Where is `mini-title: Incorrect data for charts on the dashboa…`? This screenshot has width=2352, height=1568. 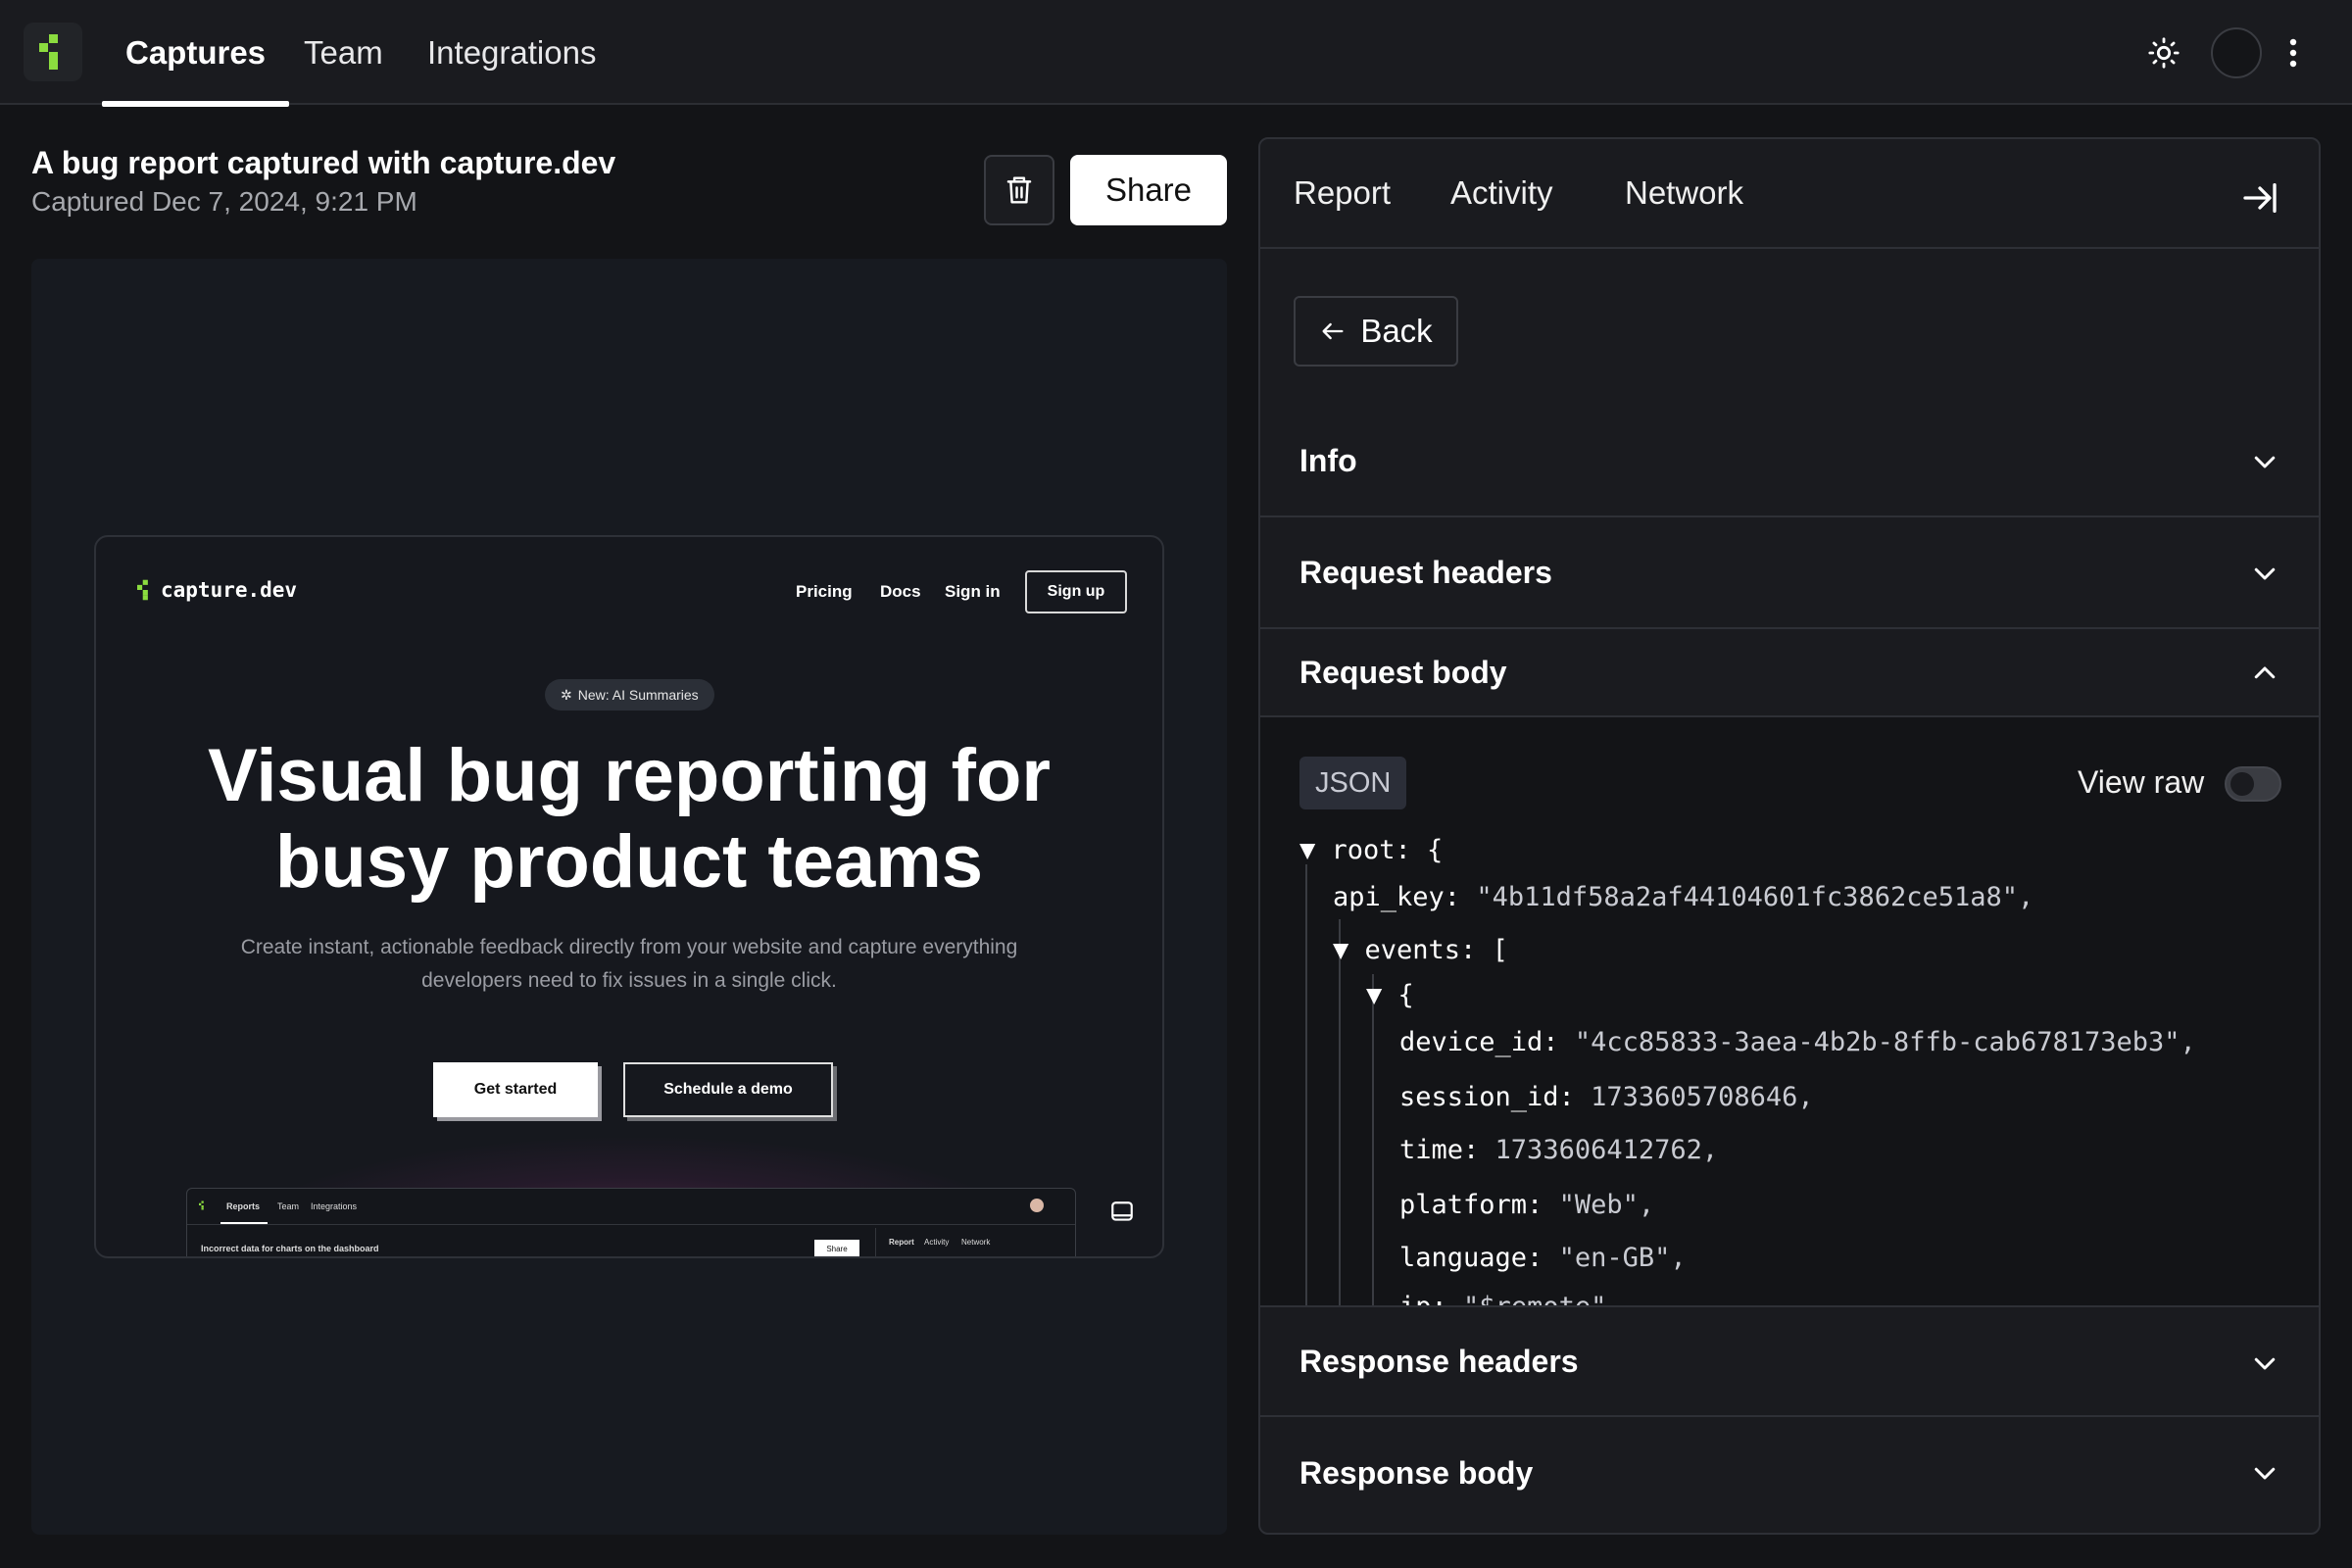 mini-title: Incorrect data for charts on the dashboa… is located at coordinates (290, 1248).